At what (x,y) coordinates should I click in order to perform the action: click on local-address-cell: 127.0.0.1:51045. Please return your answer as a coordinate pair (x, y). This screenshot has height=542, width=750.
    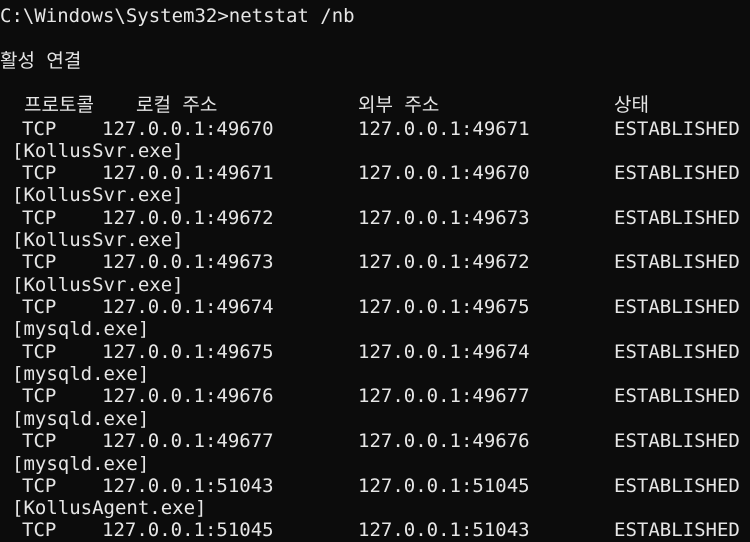
    Looking at the image, I should click on (188, 530).